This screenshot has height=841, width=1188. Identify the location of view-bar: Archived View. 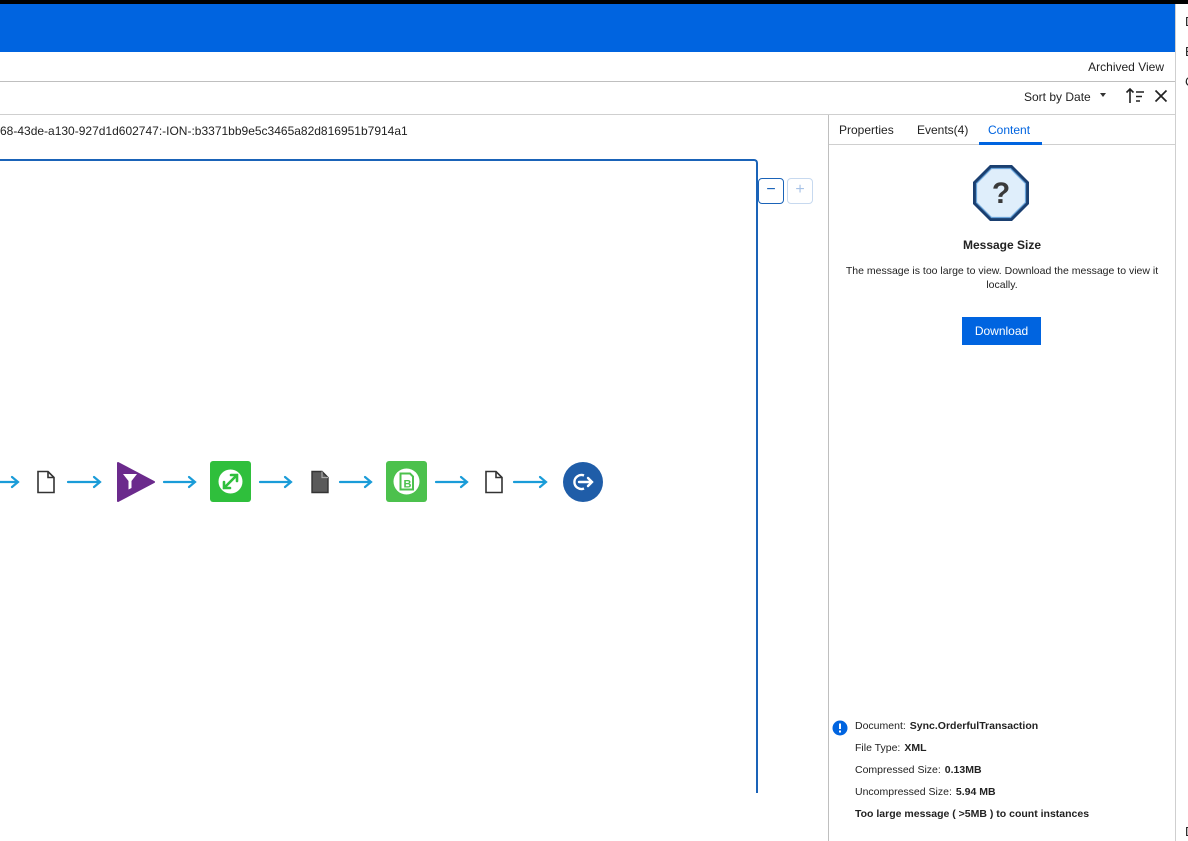
(587, 67).